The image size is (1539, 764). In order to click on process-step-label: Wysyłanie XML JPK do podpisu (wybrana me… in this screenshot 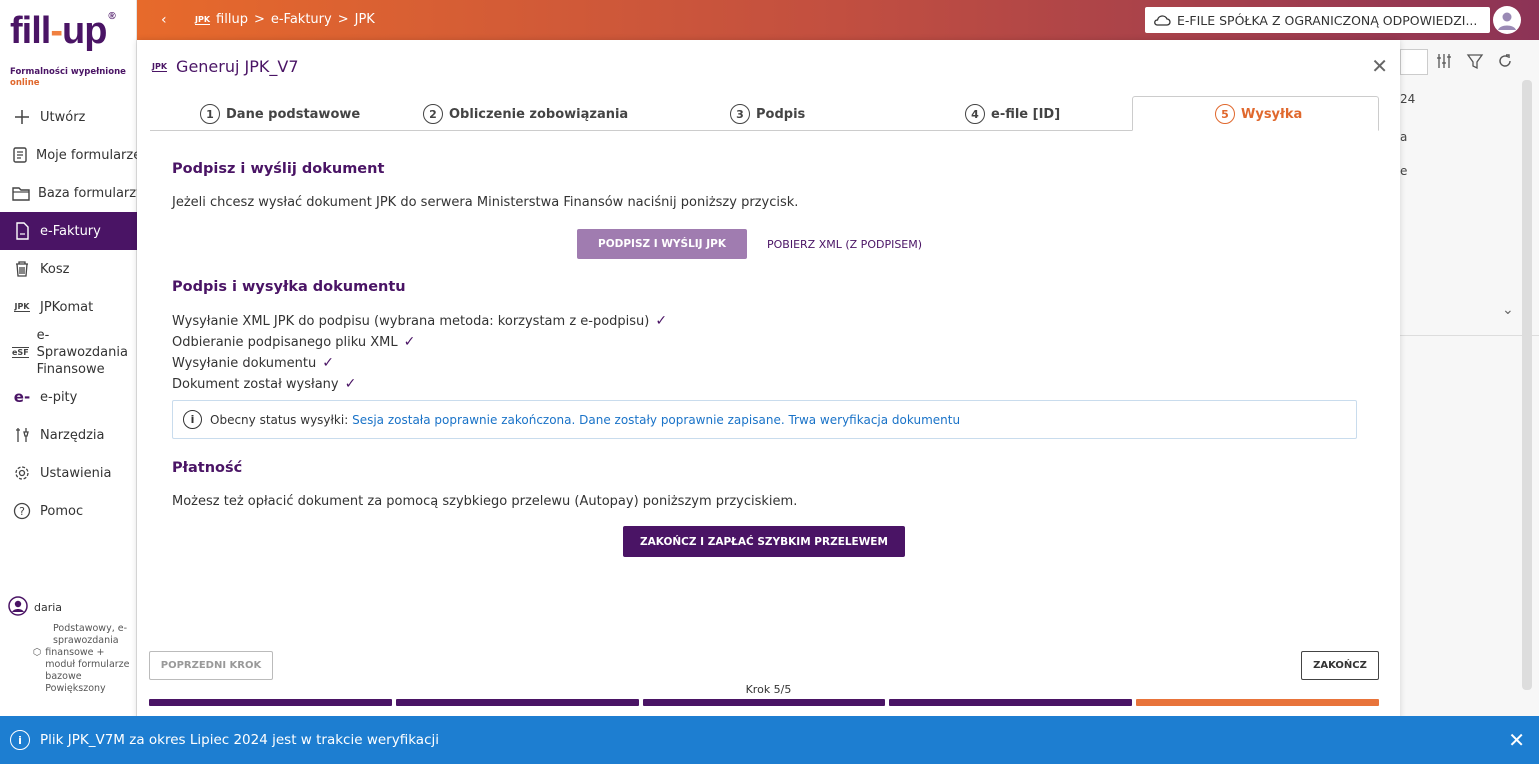, I will do `click(411, 321)`.